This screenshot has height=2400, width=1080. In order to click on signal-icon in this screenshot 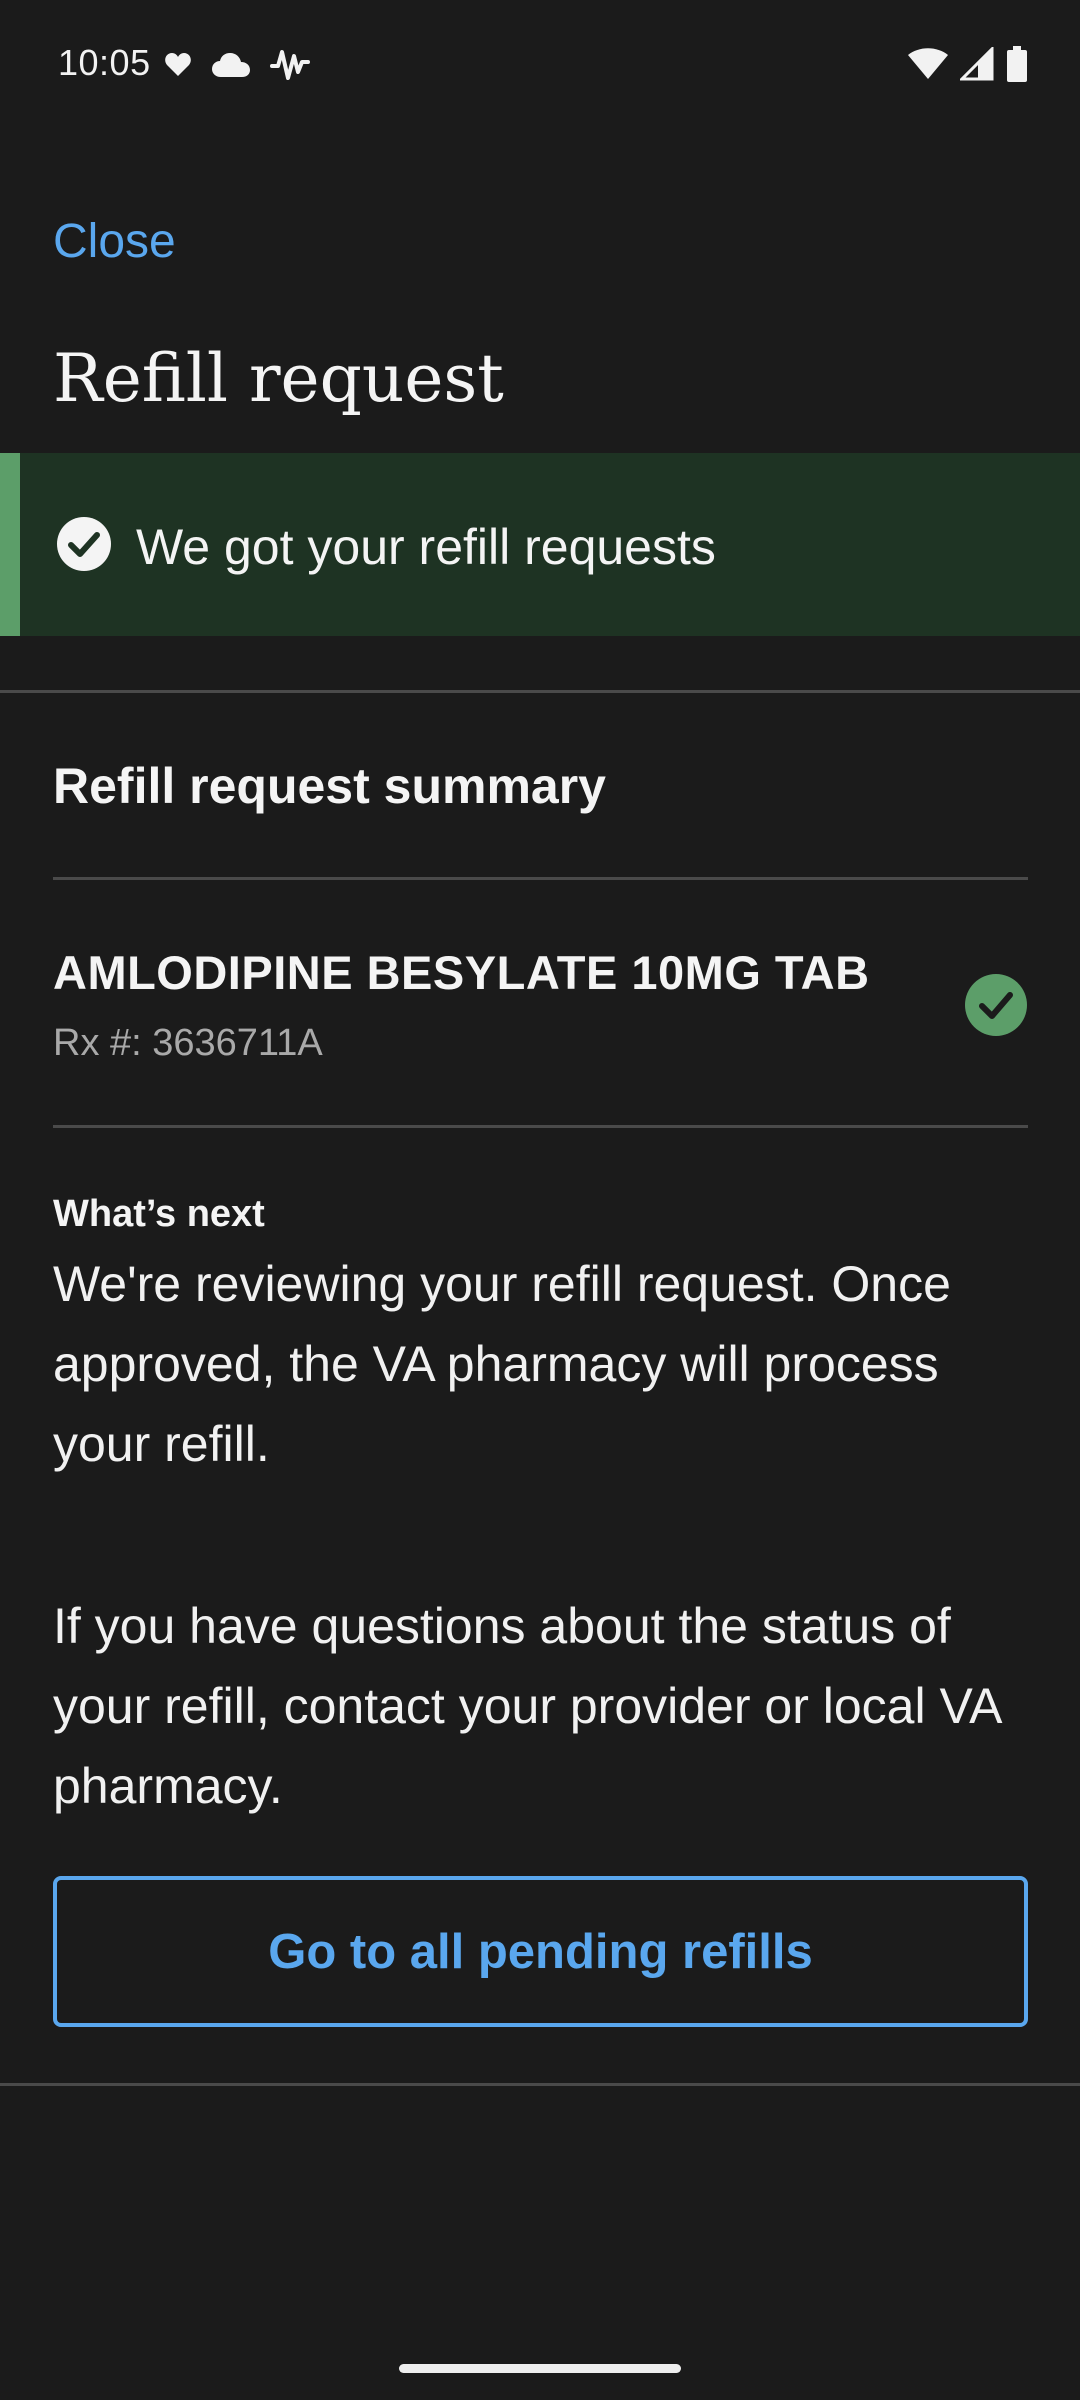, I will do `click(977, 64)`.